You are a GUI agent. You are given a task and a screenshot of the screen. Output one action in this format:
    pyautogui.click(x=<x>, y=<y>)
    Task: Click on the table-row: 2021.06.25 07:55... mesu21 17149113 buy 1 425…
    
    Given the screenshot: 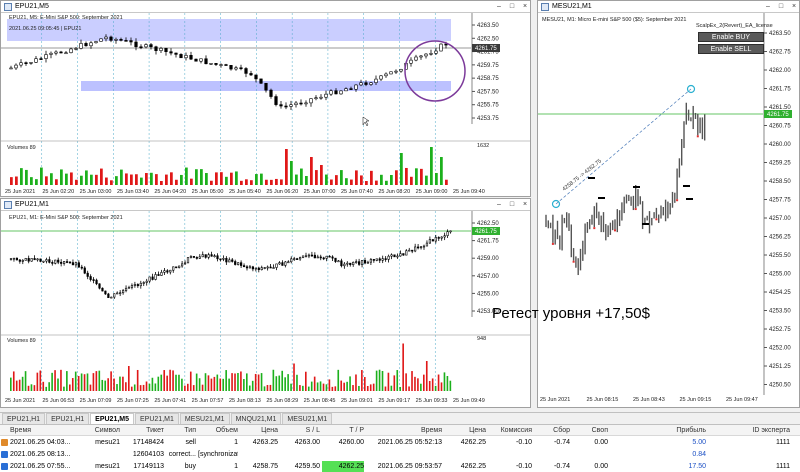 What is the action you would take?
    pyautogui.click(x=400, y=466)
    